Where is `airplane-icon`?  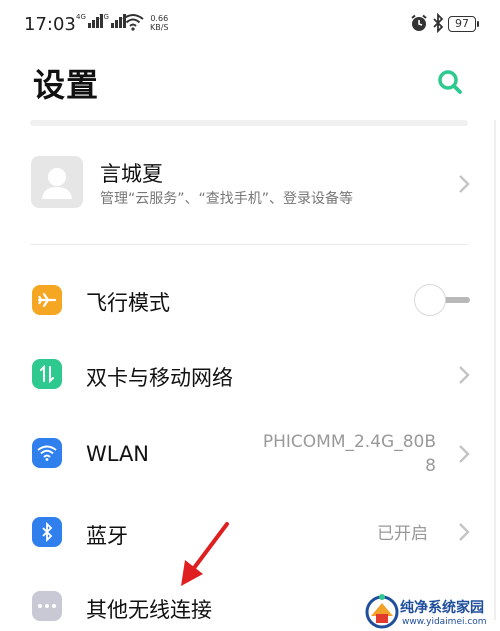
airplane-icon is located at coordinates (47, 300).